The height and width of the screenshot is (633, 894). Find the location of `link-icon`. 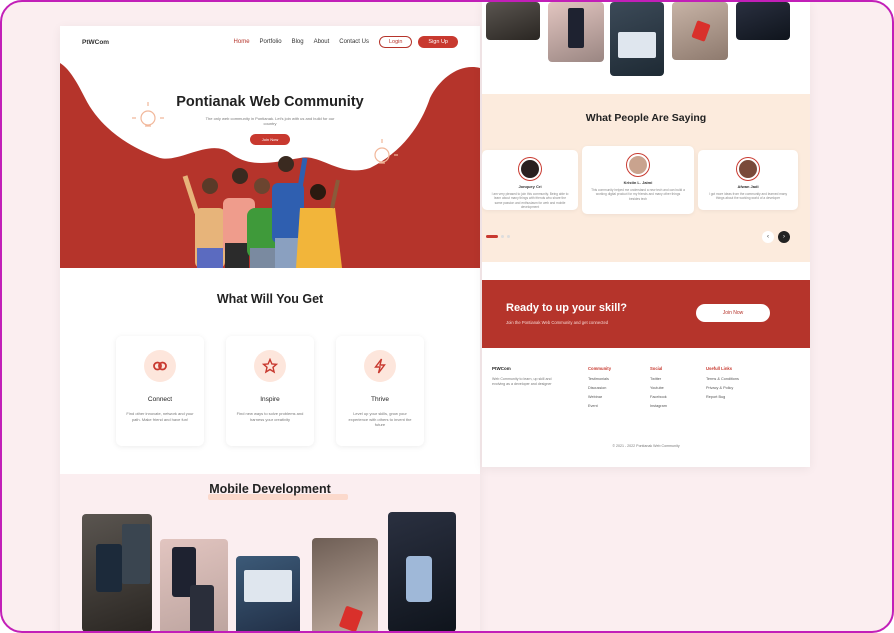

link-icon is located at coordinates (160, 366).